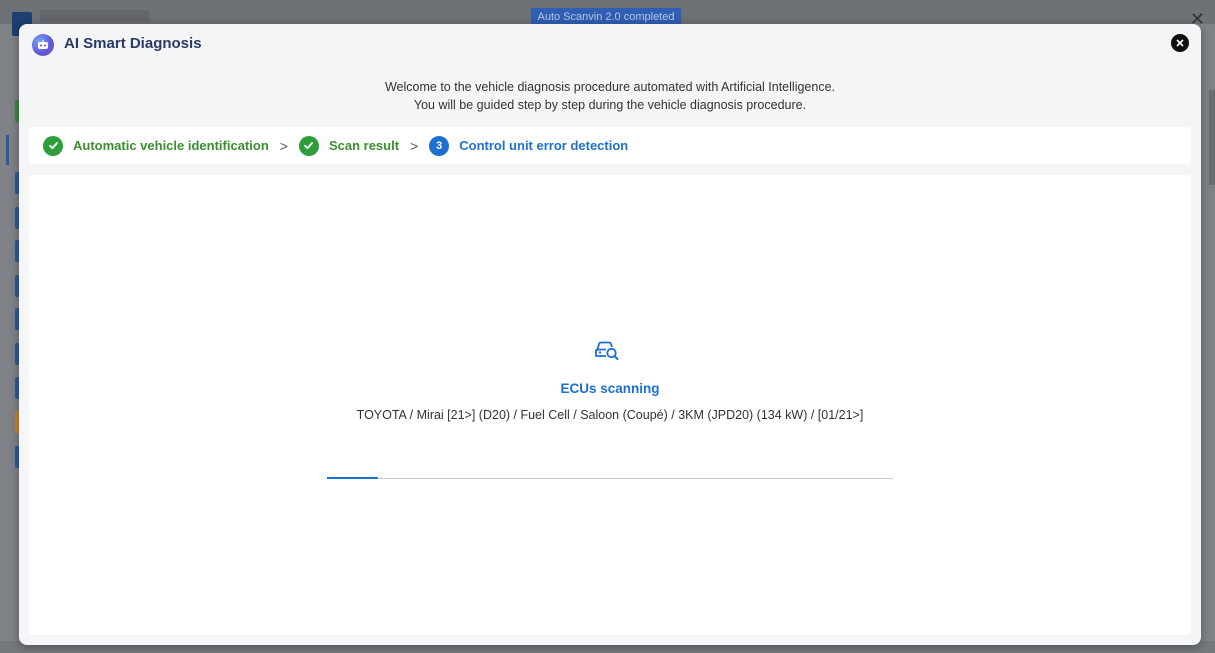 This screenshot has width=1215, height=653. Describe the element at coordinates (95, 16) in the screenshot. I see `background-app-name` at that location.